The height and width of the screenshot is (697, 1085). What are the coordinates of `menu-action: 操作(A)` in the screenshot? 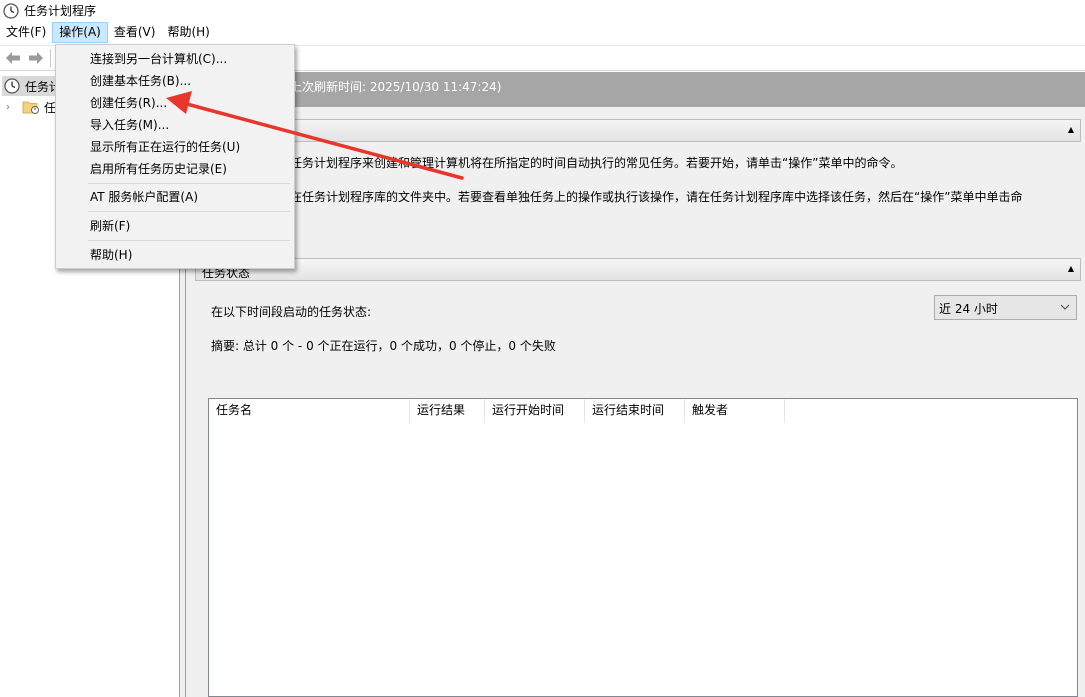 It's located at (80, 32).